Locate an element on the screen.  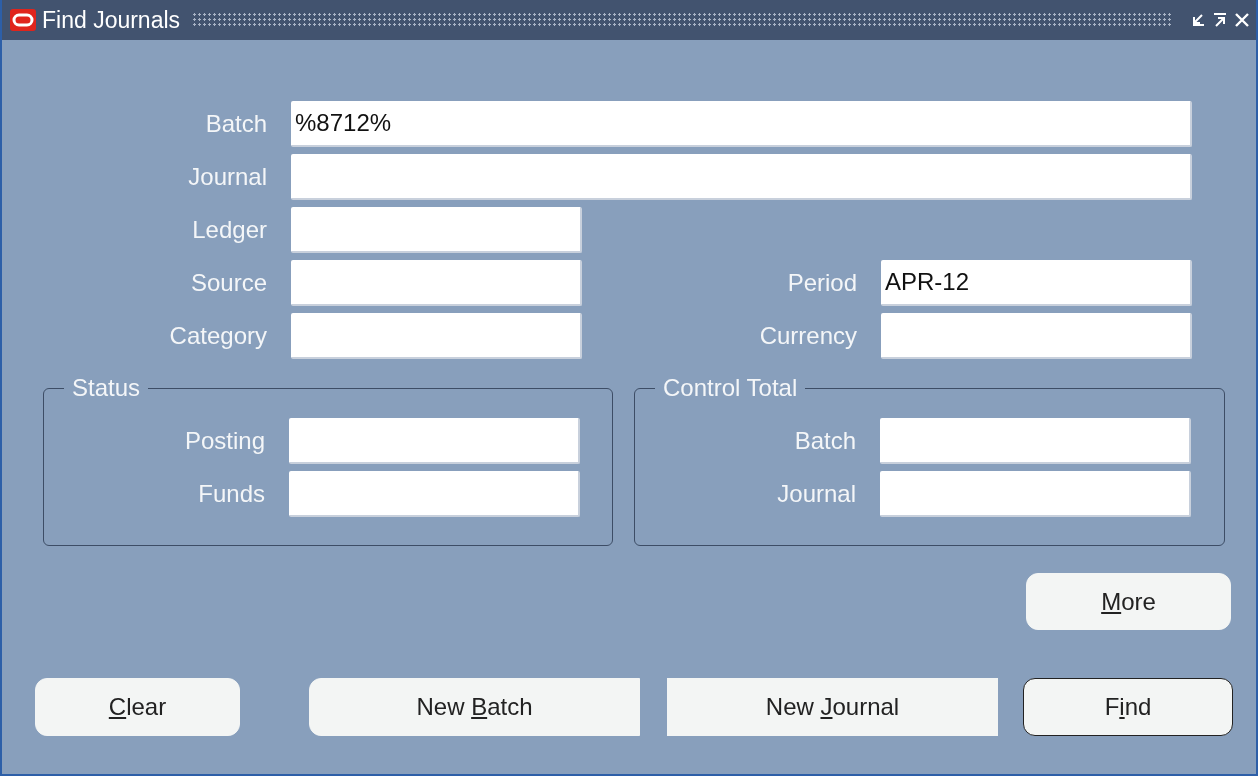
maximize-icon is located at coordinates (1220, 20).